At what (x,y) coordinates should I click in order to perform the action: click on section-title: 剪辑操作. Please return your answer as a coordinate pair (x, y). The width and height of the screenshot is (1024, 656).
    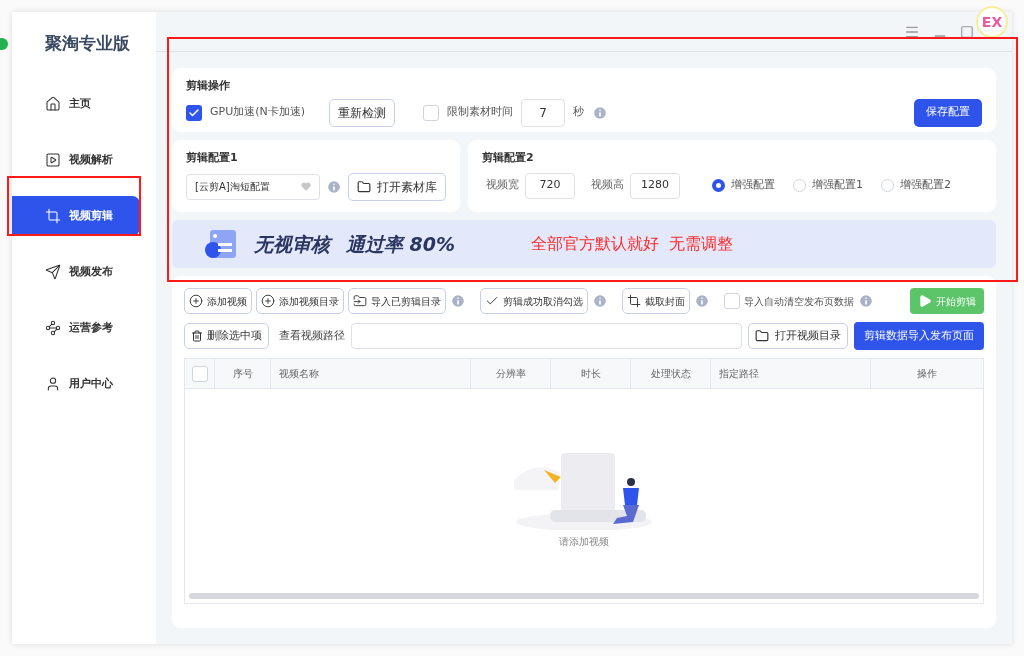
    Looking at the image, I should click on (208, 86).